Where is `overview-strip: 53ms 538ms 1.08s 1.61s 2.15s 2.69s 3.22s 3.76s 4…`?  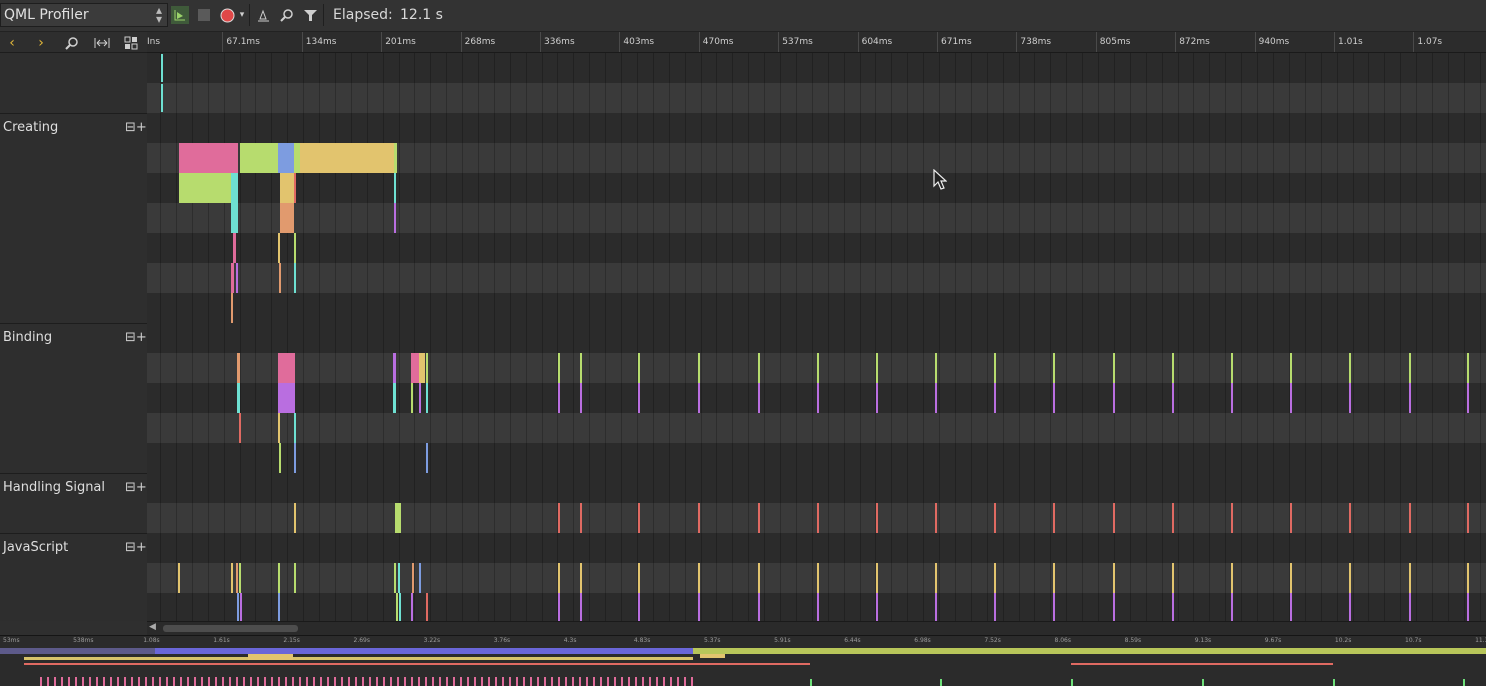
overview-strip: 53ms 538ms 1.08s 1.61s 2.15s 2.69s 3.22s 3.76s 4… is located at coordinates (743, 660).